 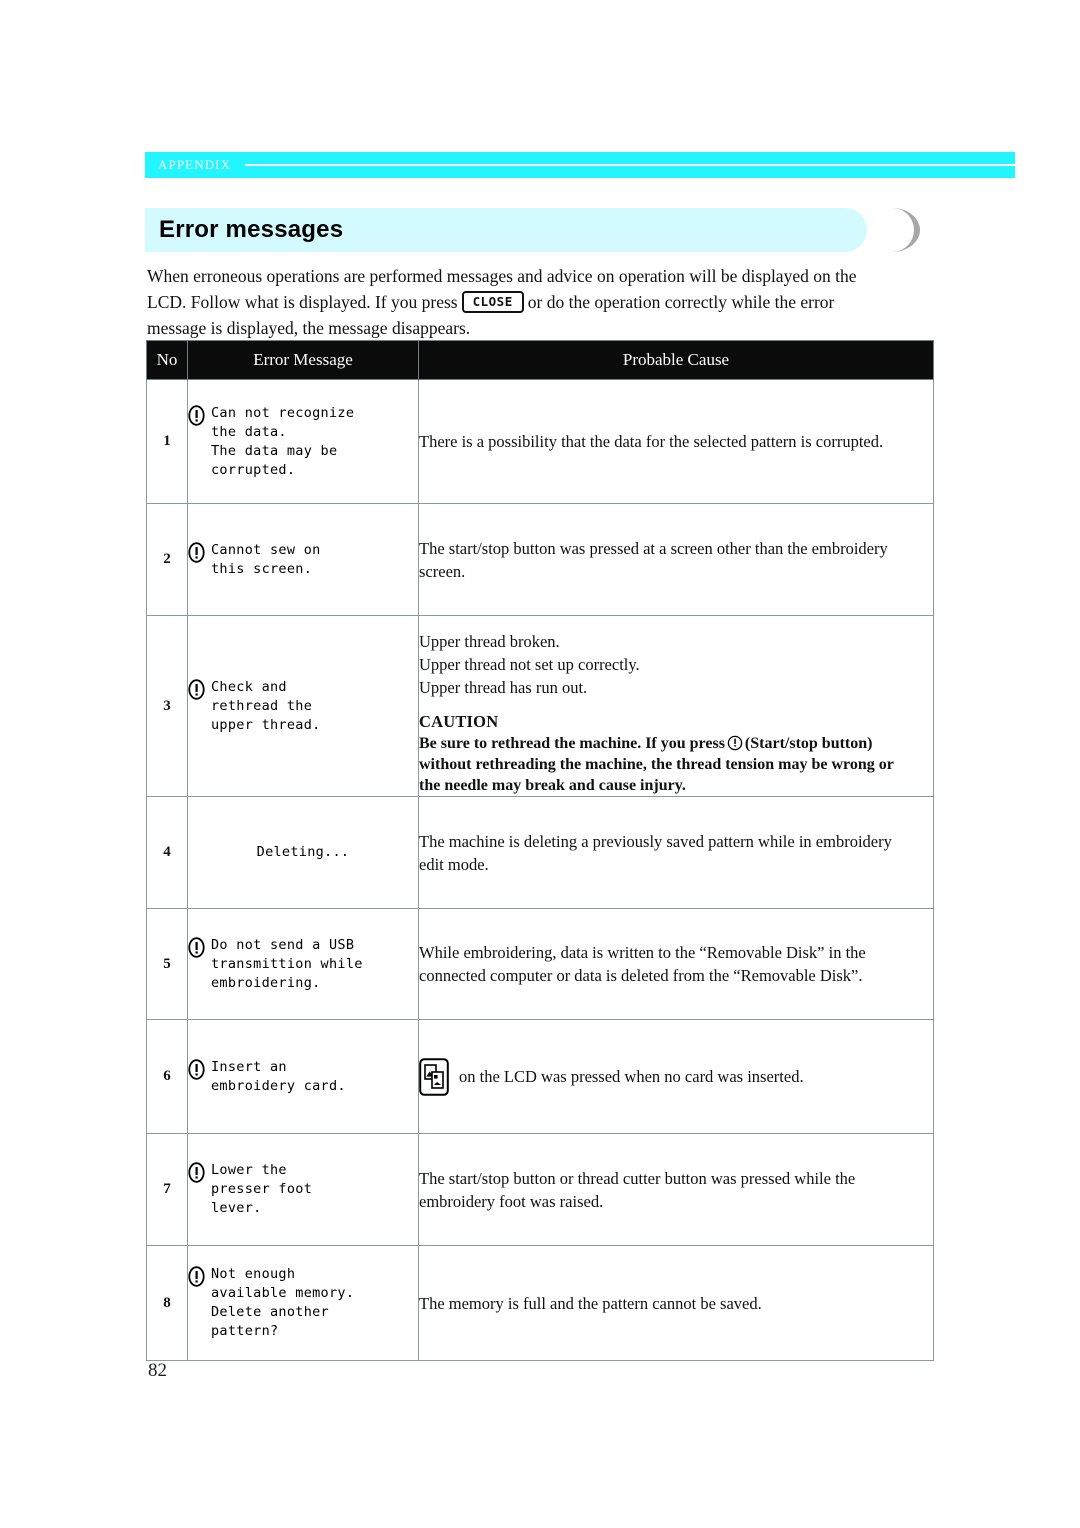 I want to click on lcd-message-text: Cannot sew on this screen., so click(x=266, y=559).